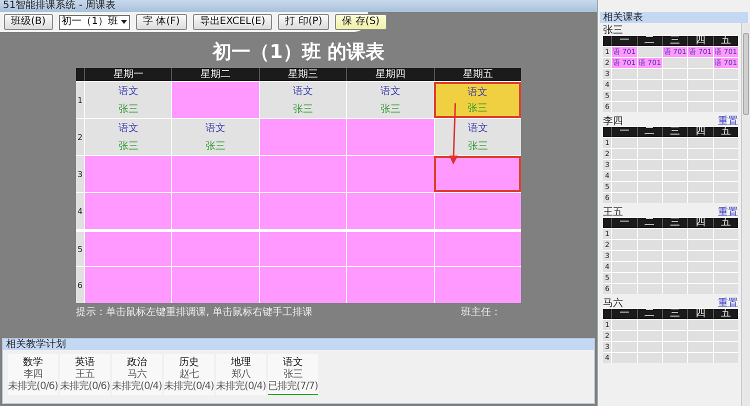  What do you see at coordinates (613, 212) in the screenshot?
I see `teacher-name: 王五` at bounding box center [613, 212].